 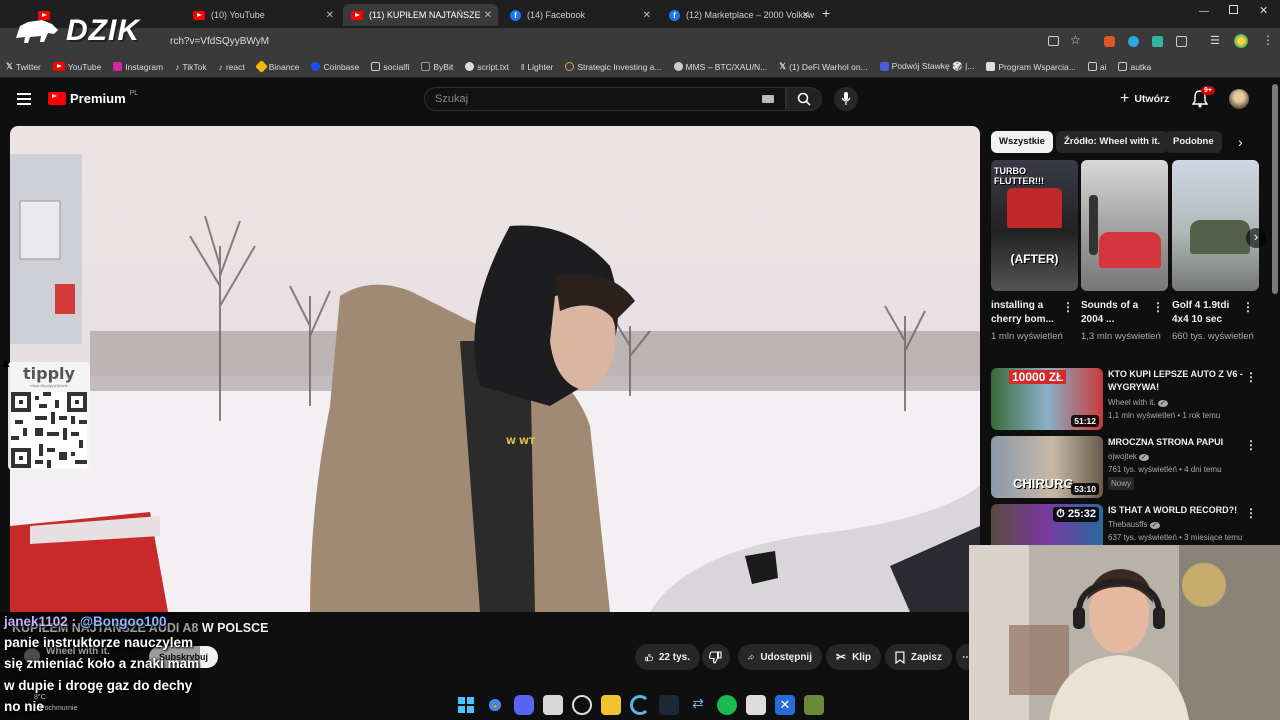 What do you see at coordinates (420, 15) in the screenshot?
I see `tab-video-active: (11) KUPIŁEM NAJTAŃSZE ✕` at bounding box center [420, 15].